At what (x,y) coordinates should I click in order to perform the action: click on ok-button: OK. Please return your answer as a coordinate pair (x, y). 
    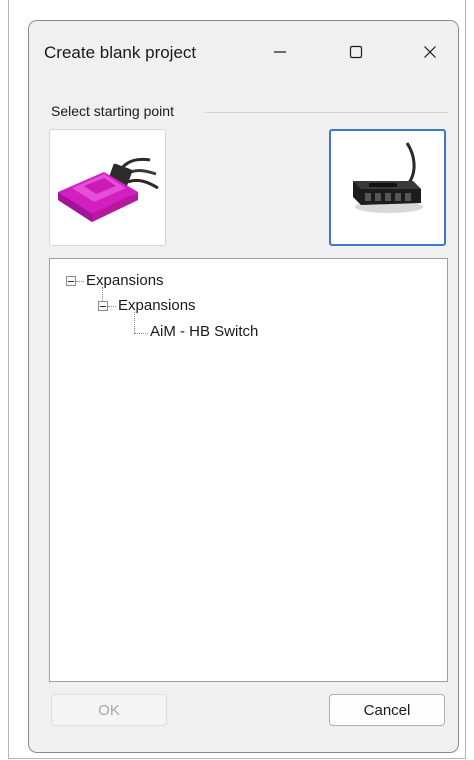
    Looking at the image, I should click on (109, 710).